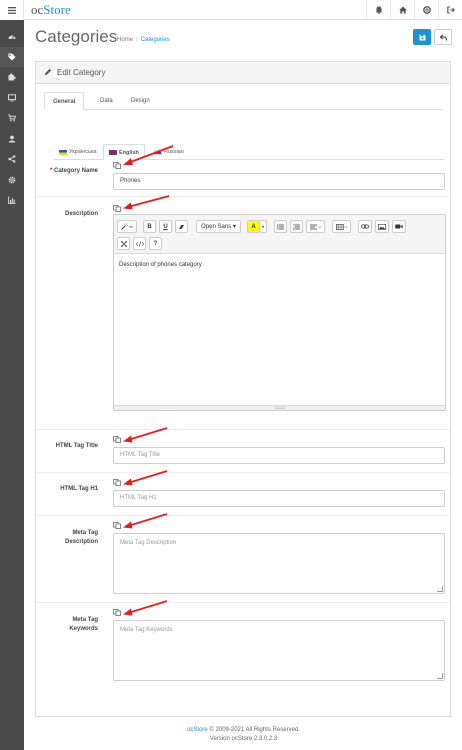  Describe the element at coordinates (79, 489) in the screenshot. I see `html-tag-h1-label: HTML Tag H1` at that location.